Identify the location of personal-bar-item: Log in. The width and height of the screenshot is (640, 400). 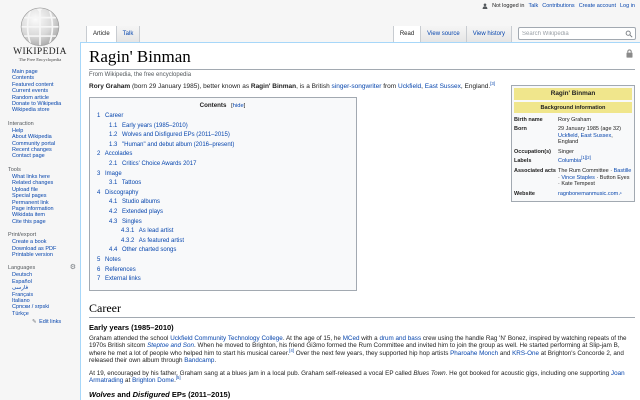
(627, 6).